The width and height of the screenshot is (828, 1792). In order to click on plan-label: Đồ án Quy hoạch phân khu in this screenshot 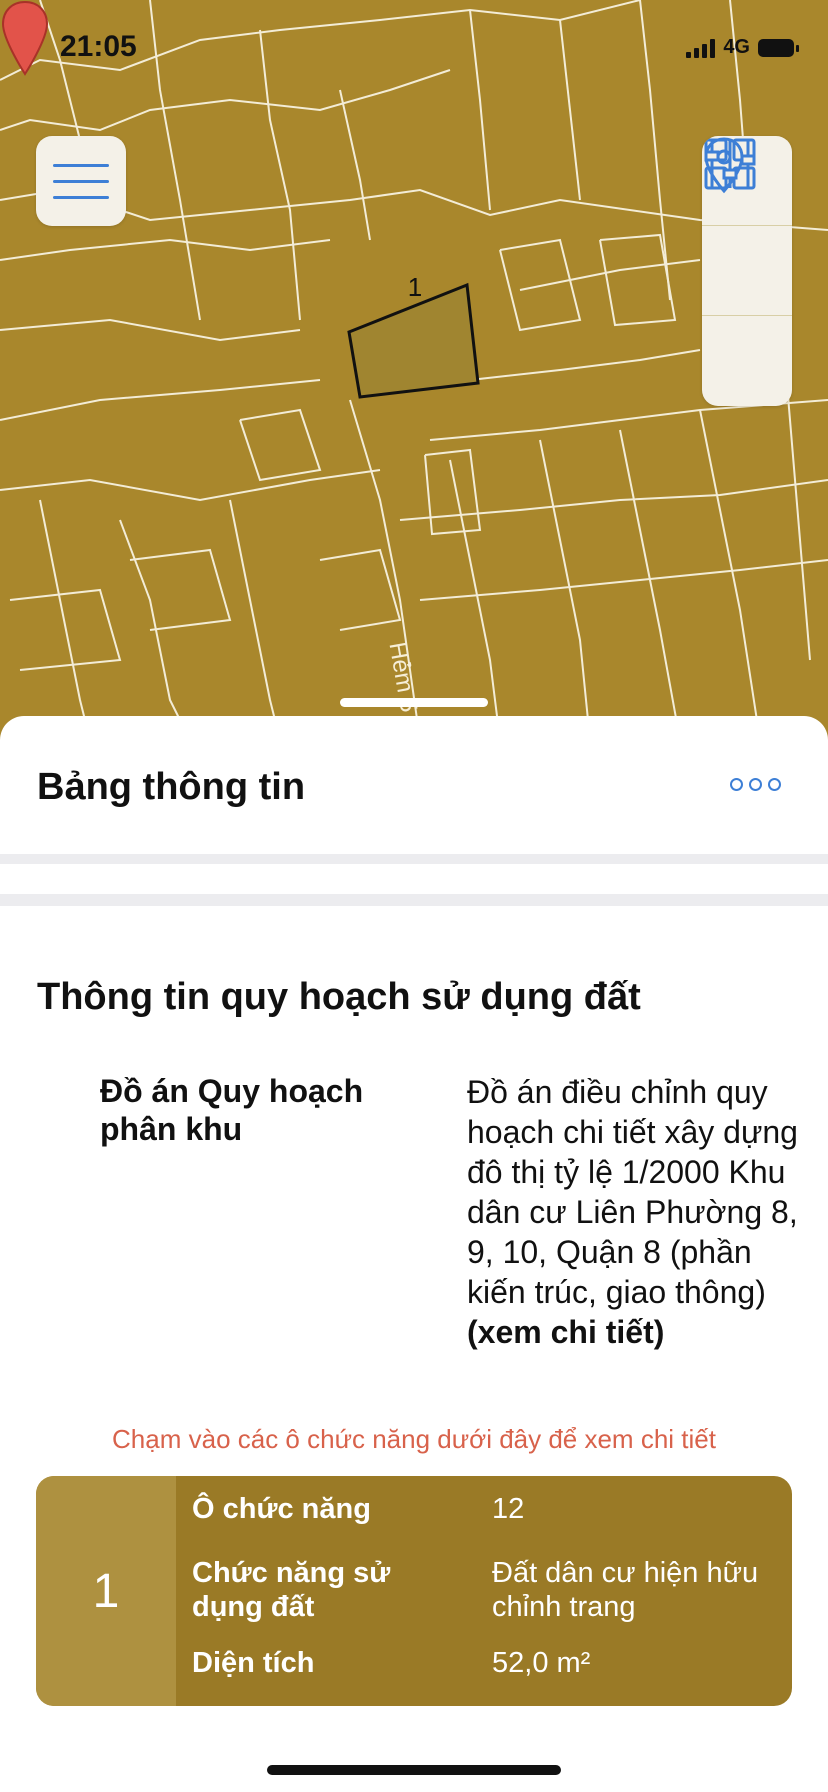, I will do `click(232, 1110)`.